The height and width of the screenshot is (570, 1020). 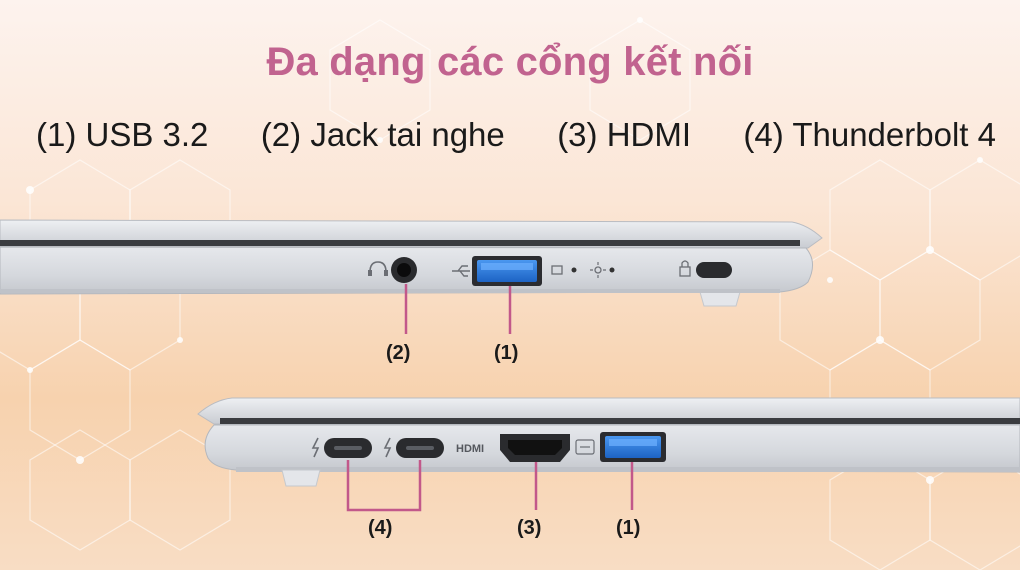 I want to click on kensington-lock-slot, so click(x=714, y=270).